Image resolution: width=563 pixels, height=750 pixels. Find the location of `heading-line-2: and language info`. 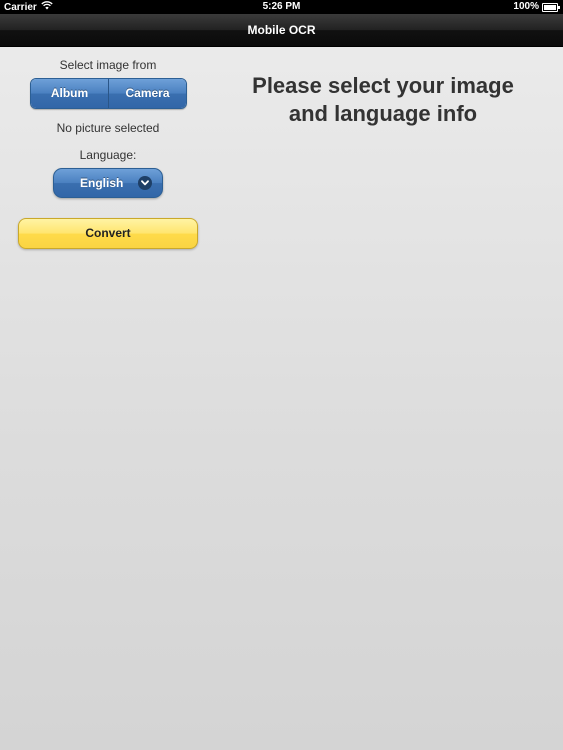

heading-line-2: and language info is located at coordinates (383, 113).